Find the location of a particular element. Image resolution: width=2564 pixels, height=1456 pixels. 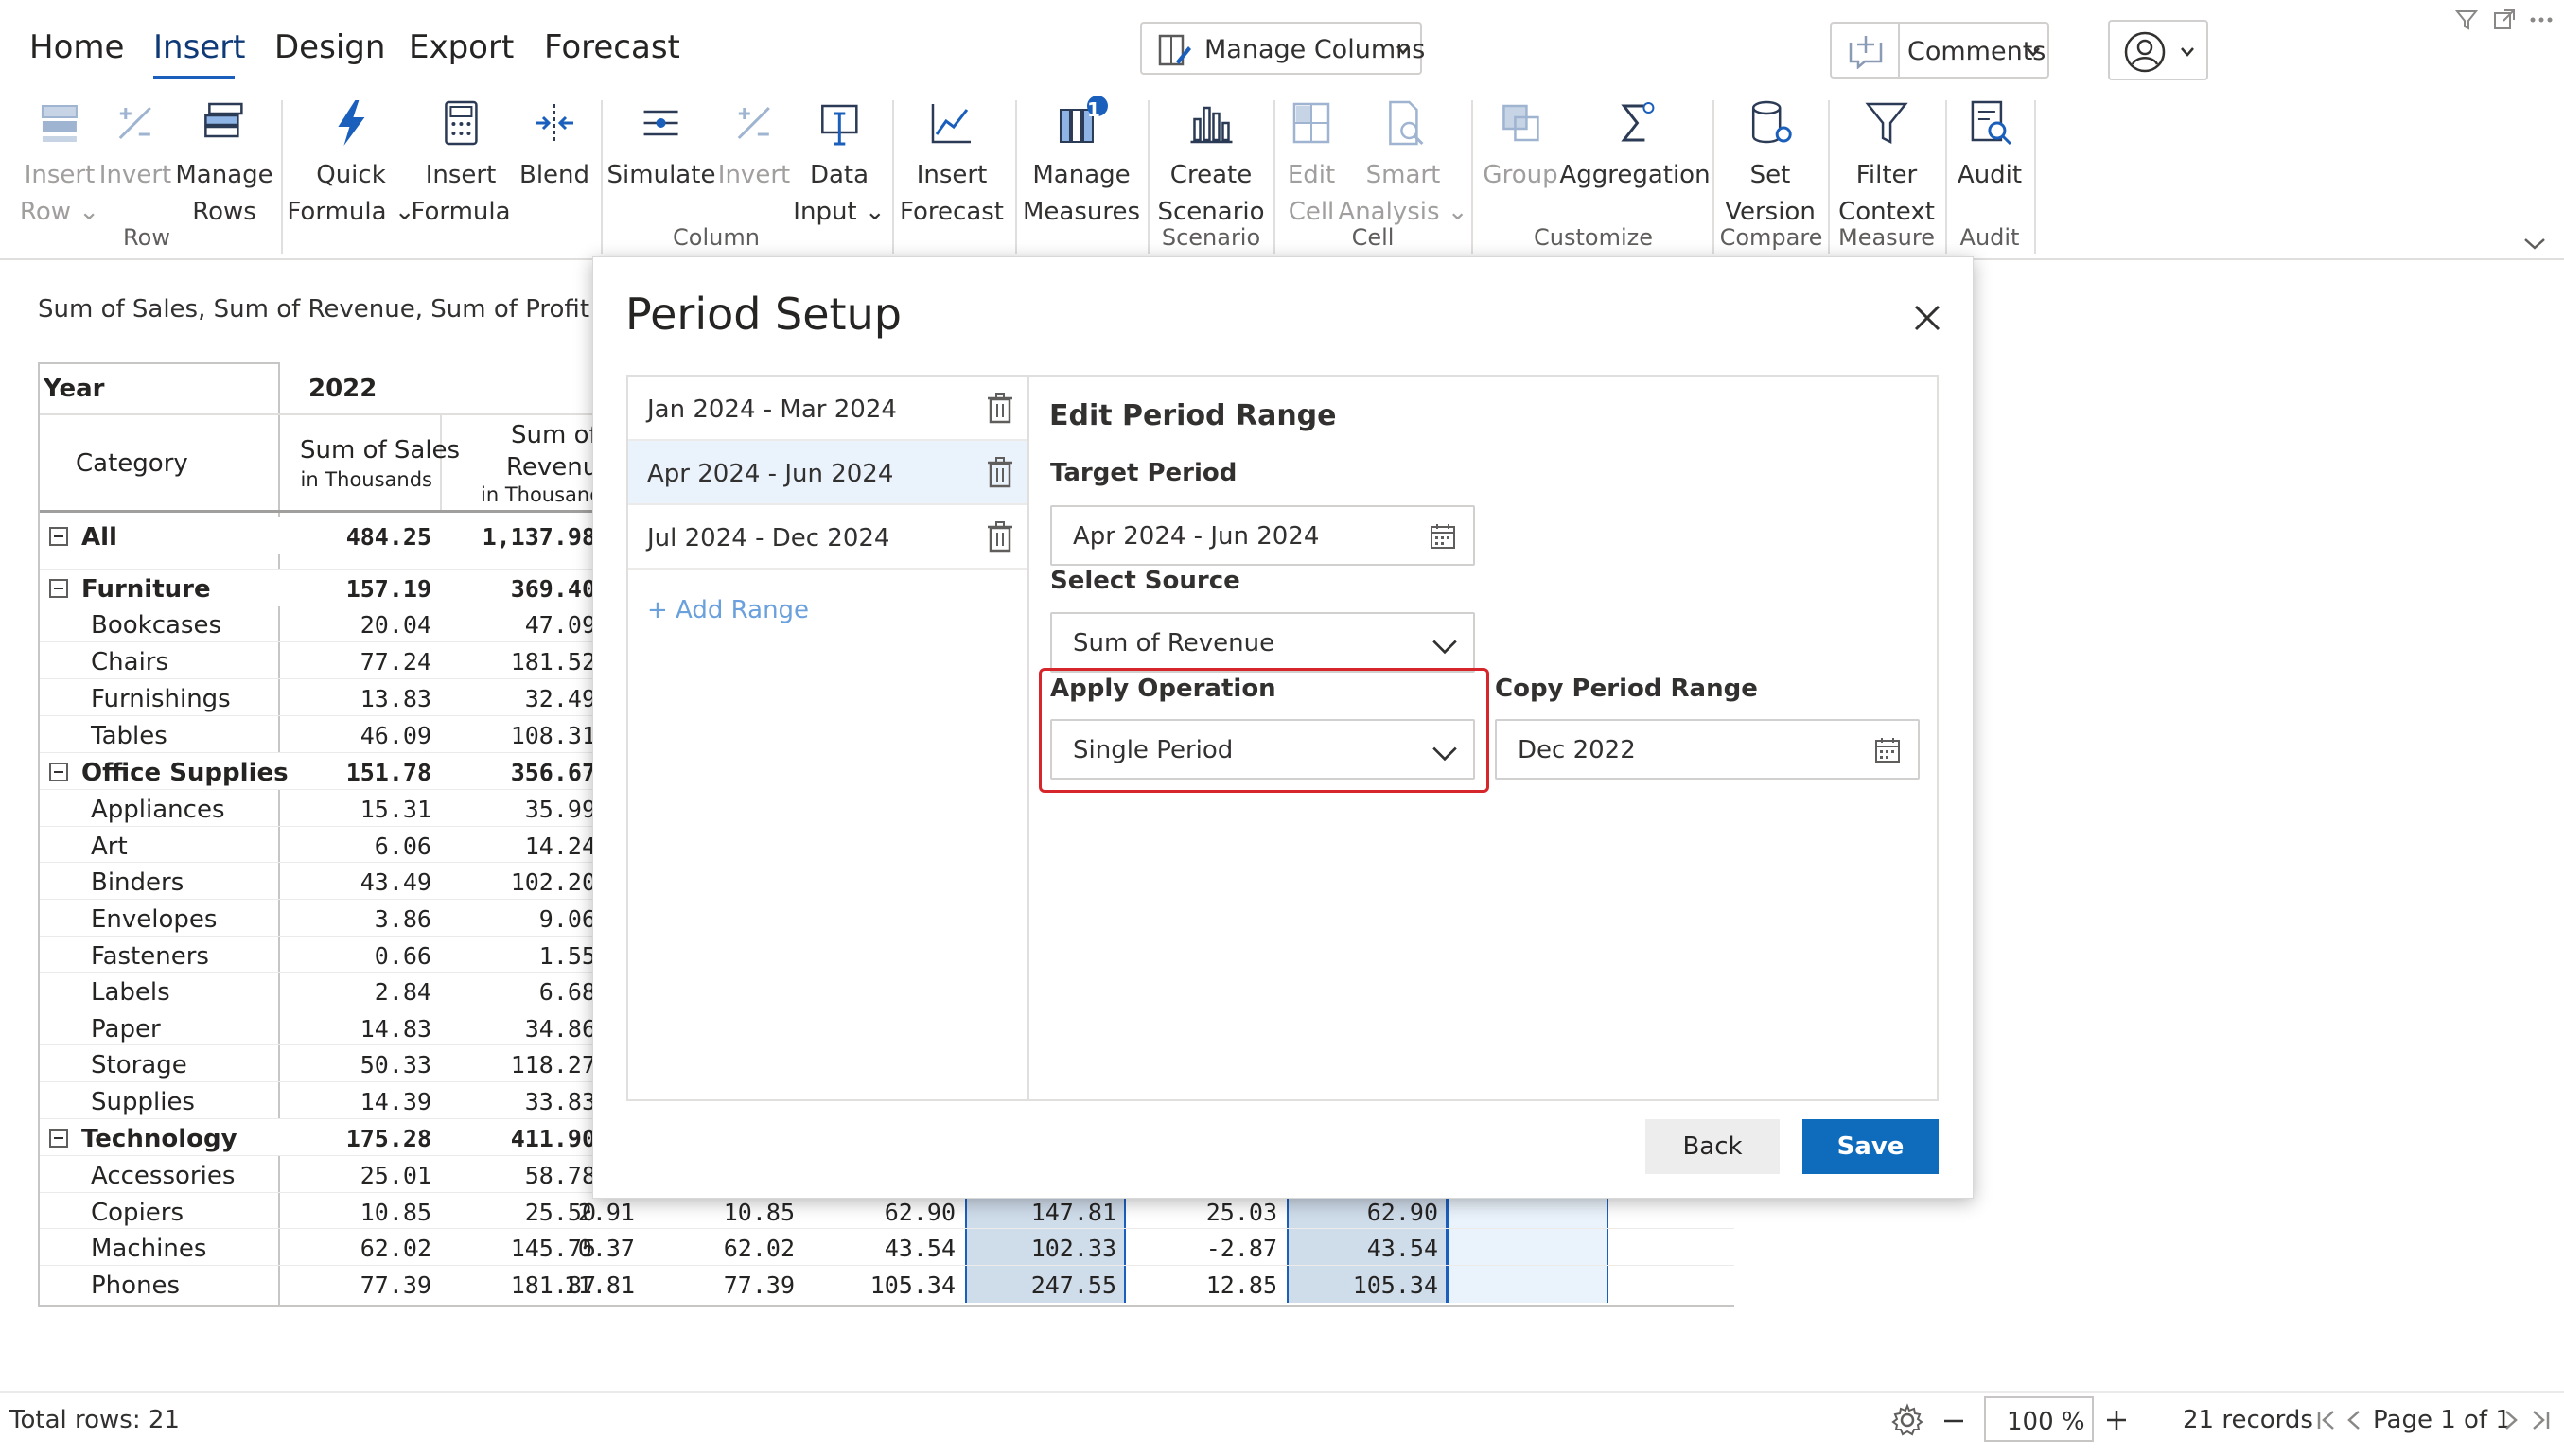

range-label: Apr 2024 - Jun 2024 is located at coordinates (770, 474).